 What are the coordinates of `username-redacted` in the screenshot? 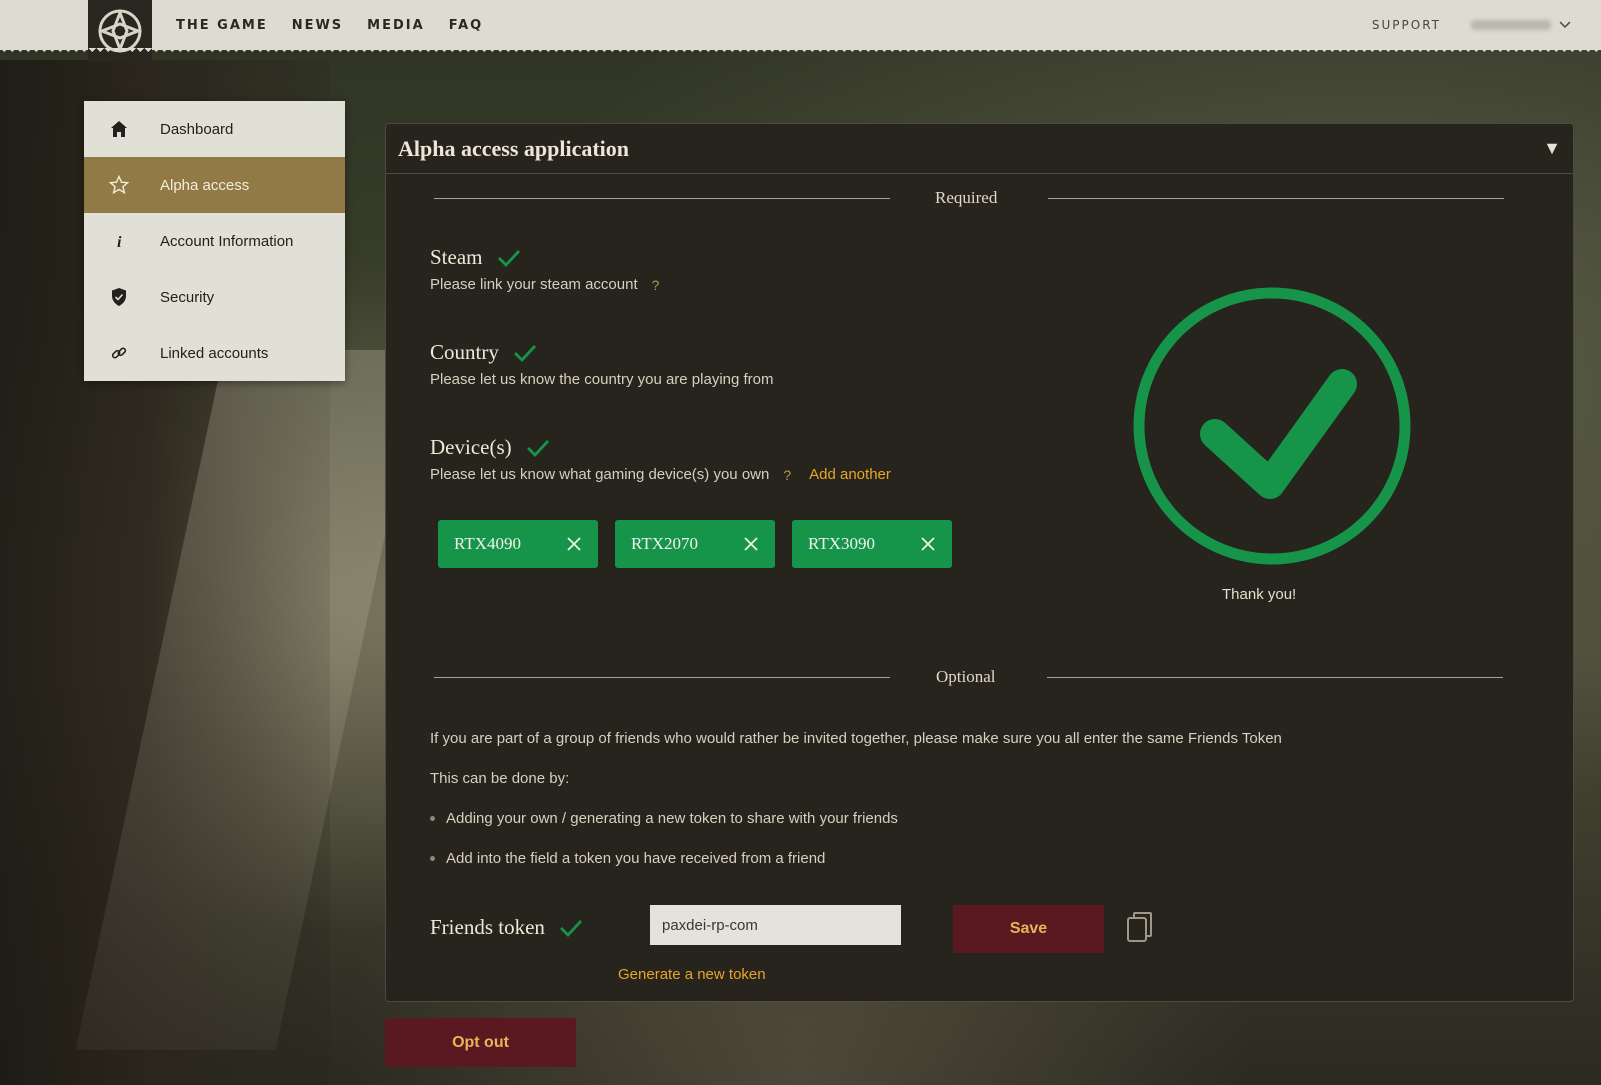 It's located at (1511, 25).